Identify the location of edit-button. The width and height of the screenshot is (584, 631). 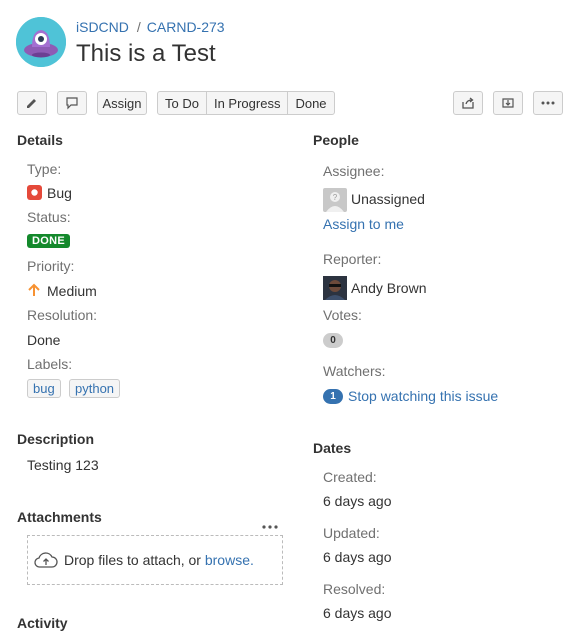
(32, 103).